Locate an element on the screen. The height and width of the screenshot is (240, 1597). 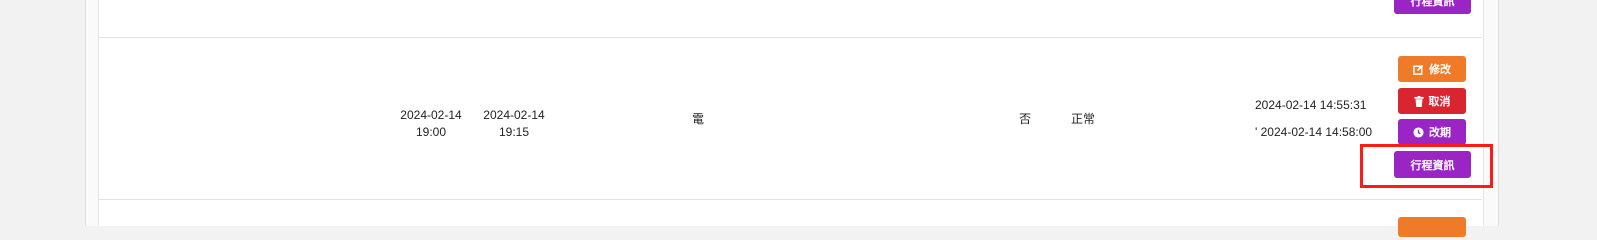
start-datetime-cell: 2024-02-14 19:00 is located at coordinates (431, 124).